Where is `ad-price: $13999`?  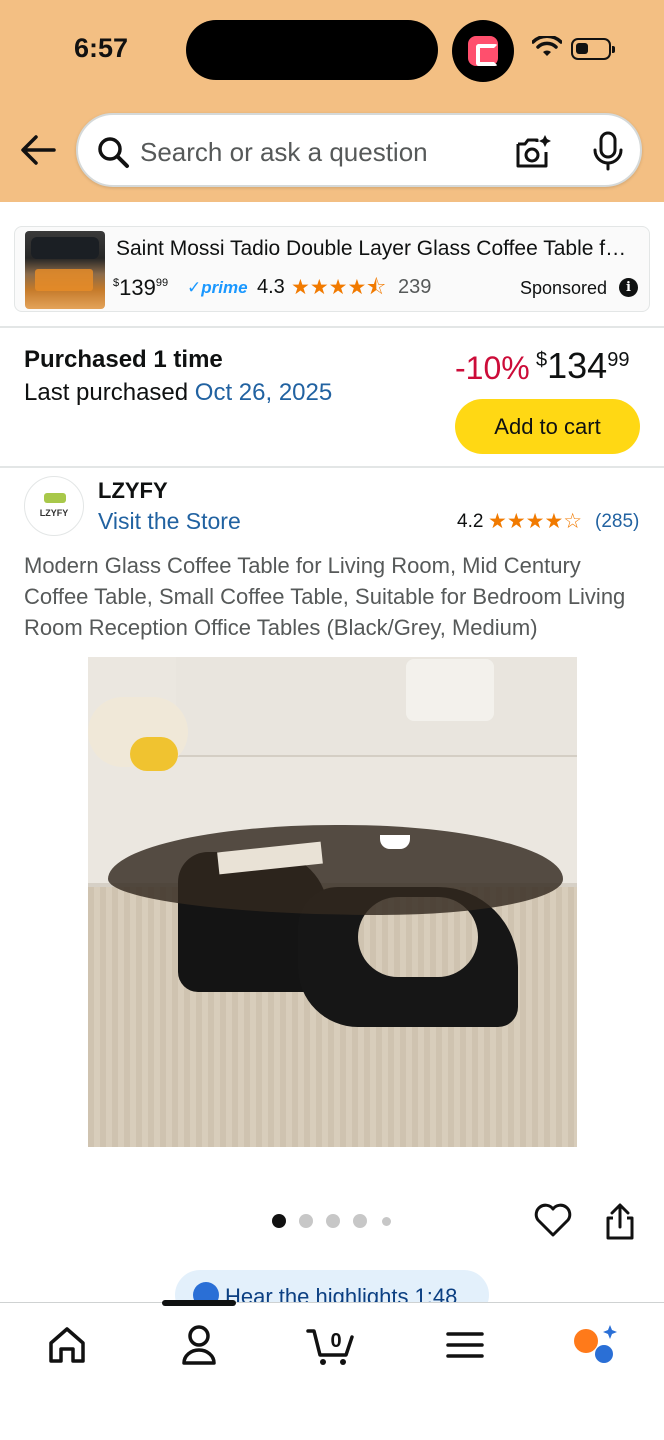
ad-price: $13999 is located at coordinates (141, 287).